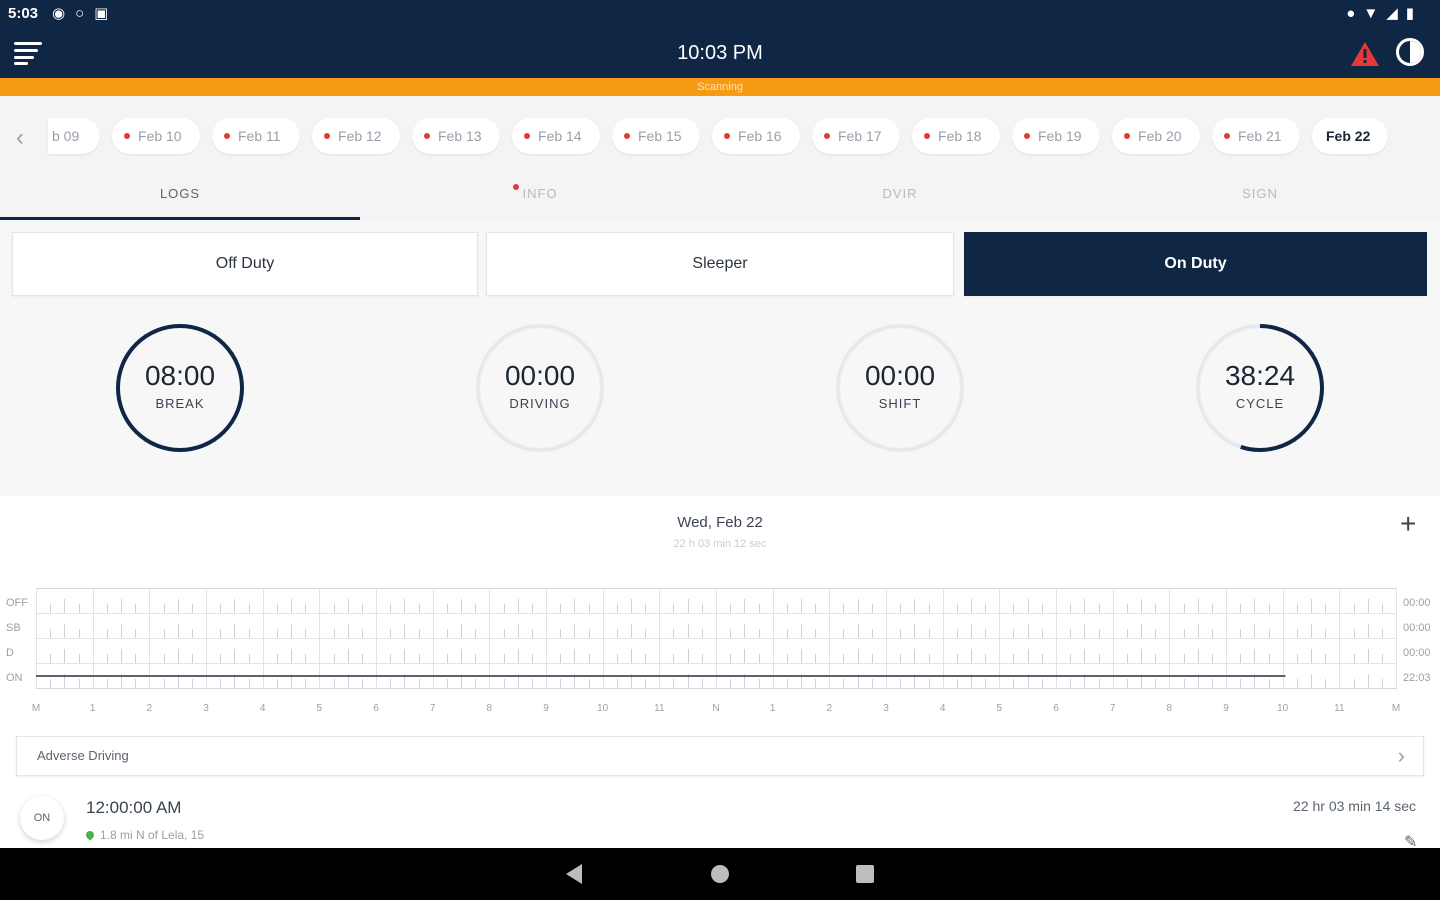 The width and height of the screenshot is (1440, 900). Describe the element at coordinates (720, 522) in the screenshot. I see `log-date: Wed, Feb 22` at that location.